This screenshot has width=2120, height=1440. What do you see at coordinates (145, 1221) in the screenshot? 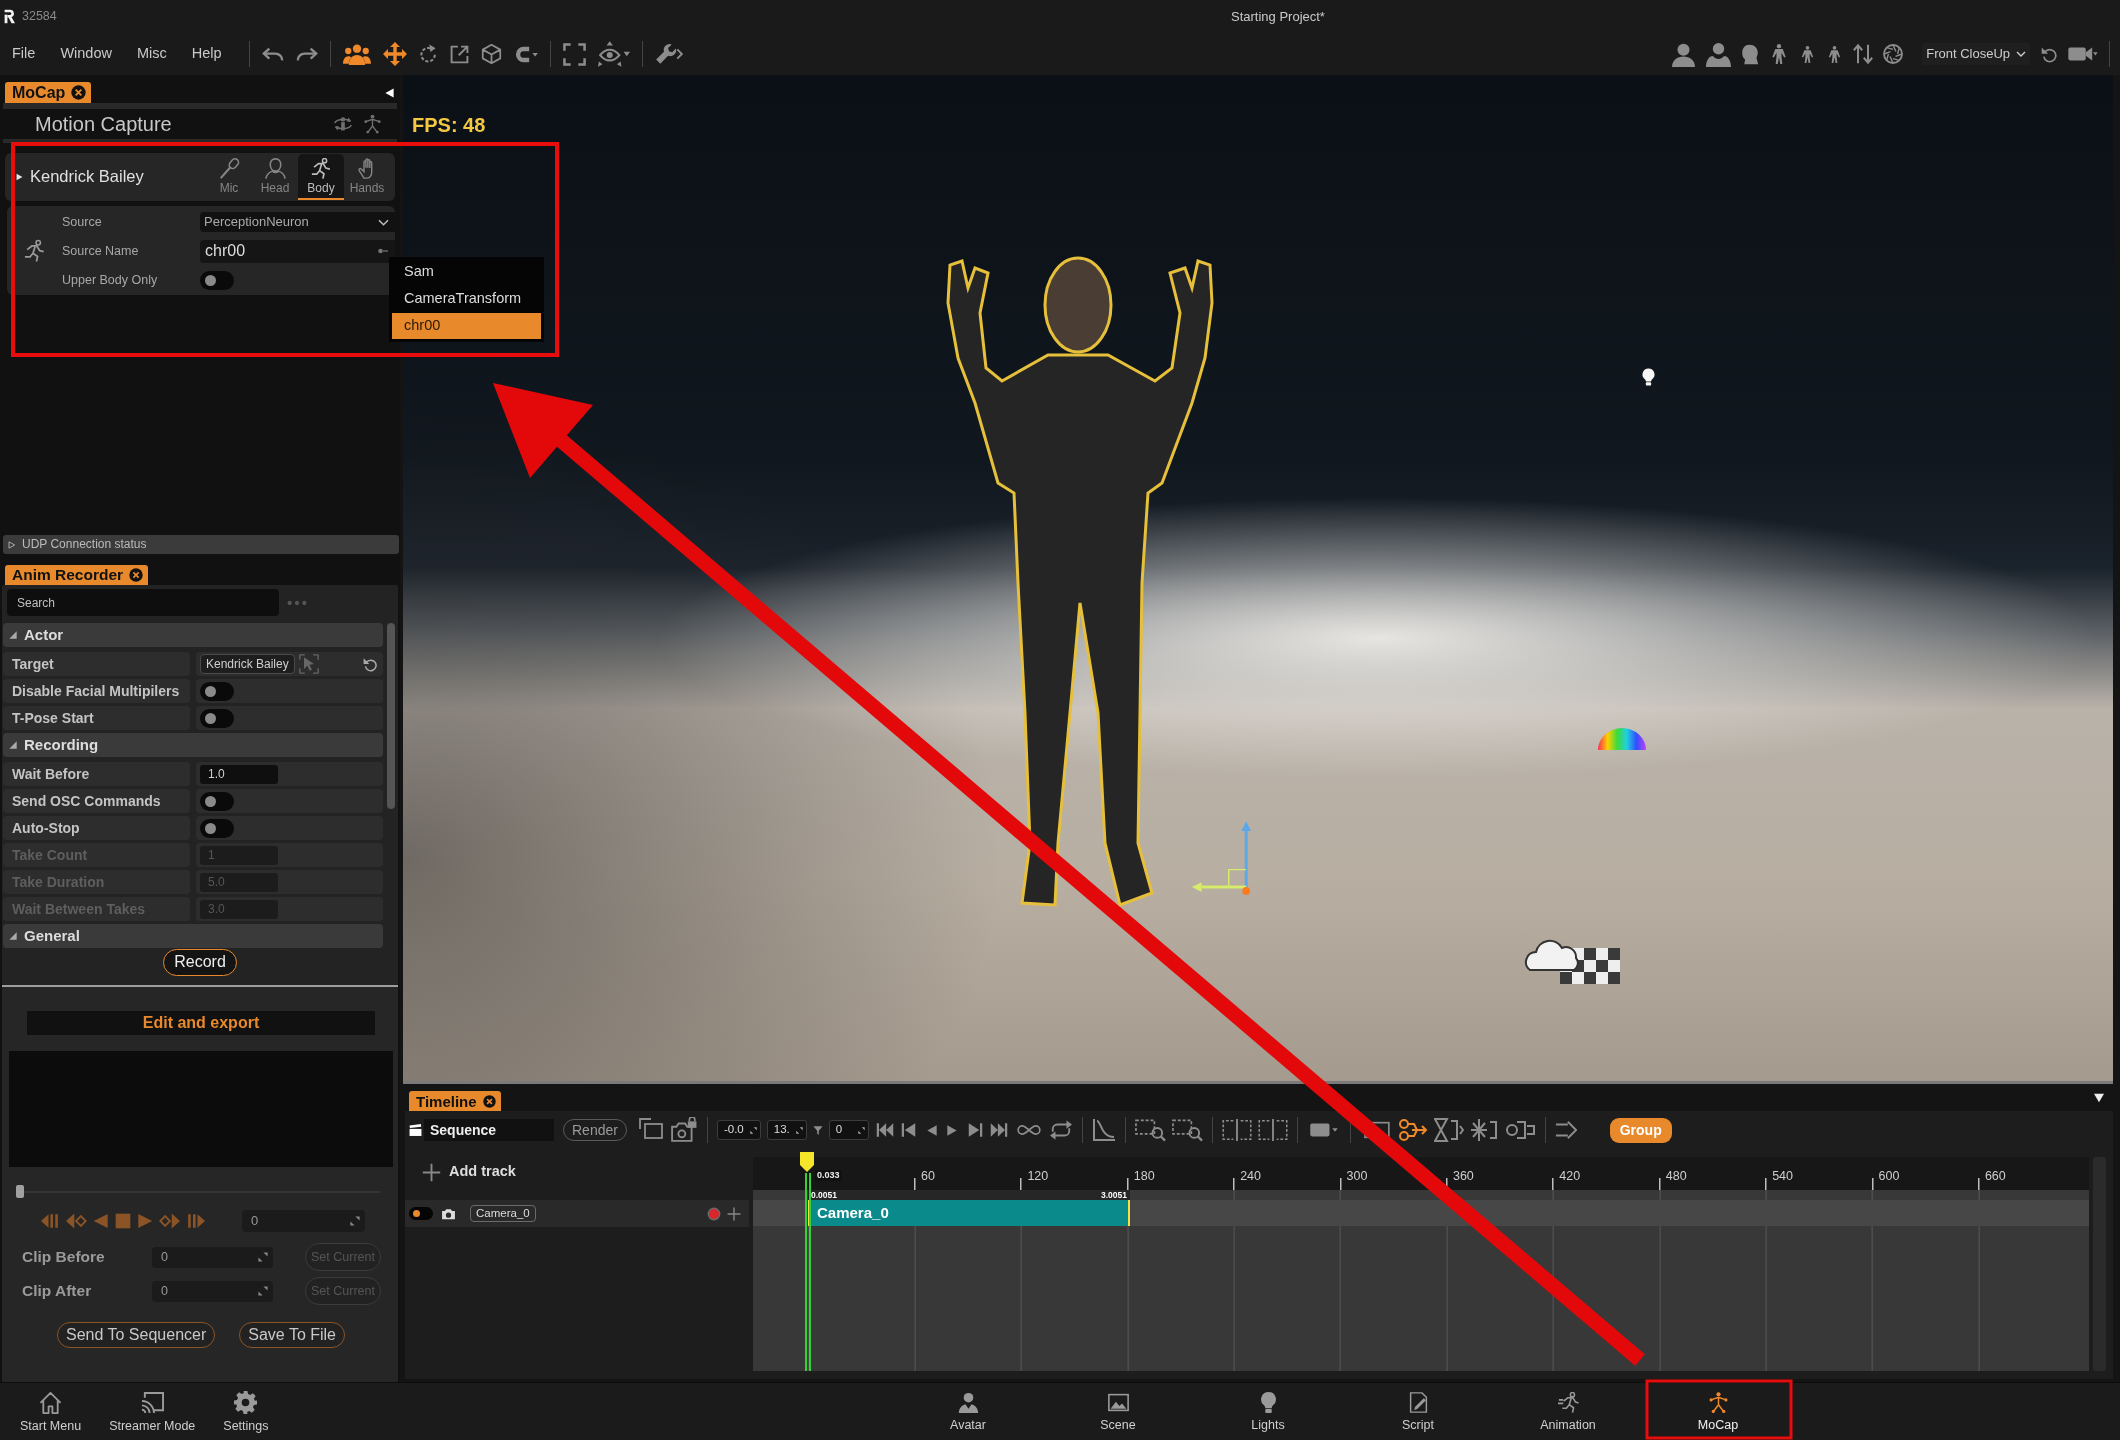
I see `play-icon` at bounding box center [145, 1221].